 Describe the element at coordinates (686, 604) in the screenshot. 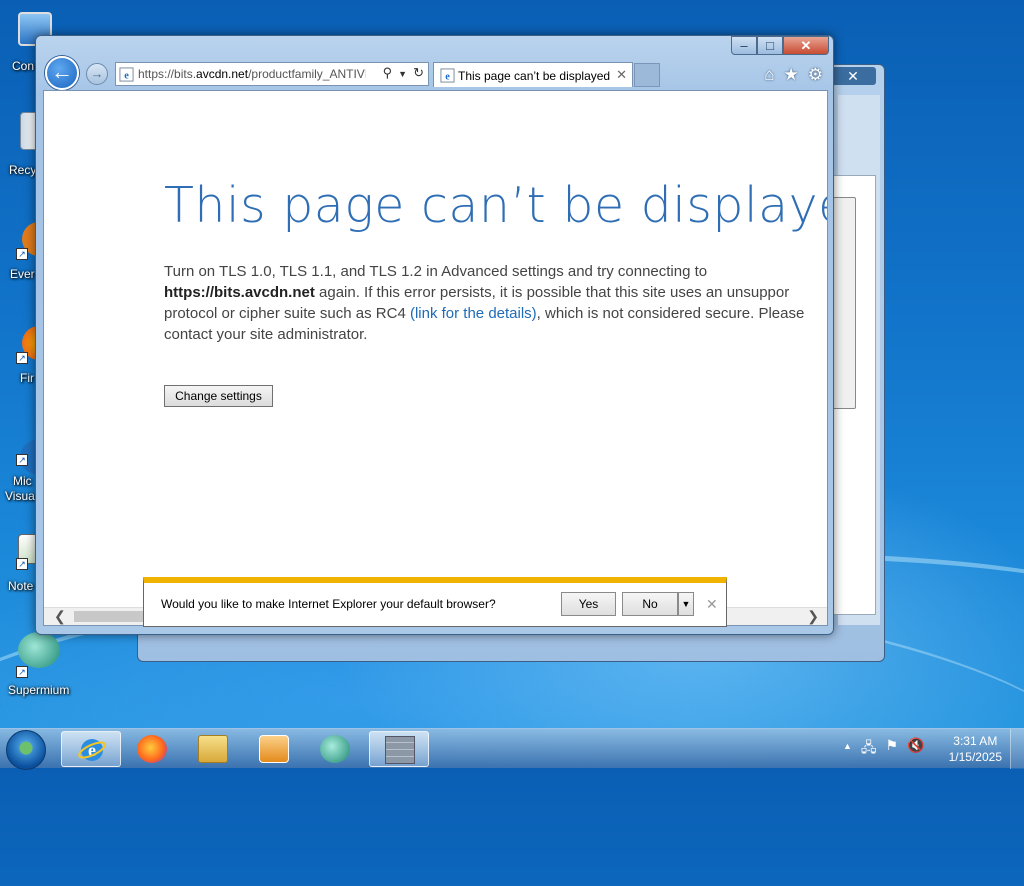

I see `no-options-dropdown: ▼` at that location.